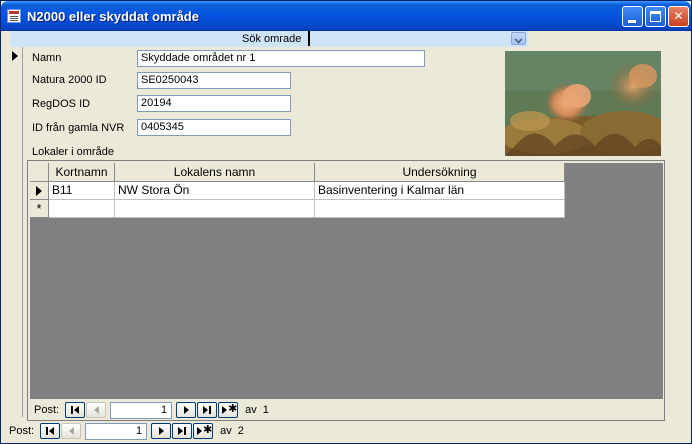 This screenshot has width=692, height=444. What do you see at coordinates (440, 209) in the screenshot?
I see `new-cell-undersokning` at bounding box center [440, 209].